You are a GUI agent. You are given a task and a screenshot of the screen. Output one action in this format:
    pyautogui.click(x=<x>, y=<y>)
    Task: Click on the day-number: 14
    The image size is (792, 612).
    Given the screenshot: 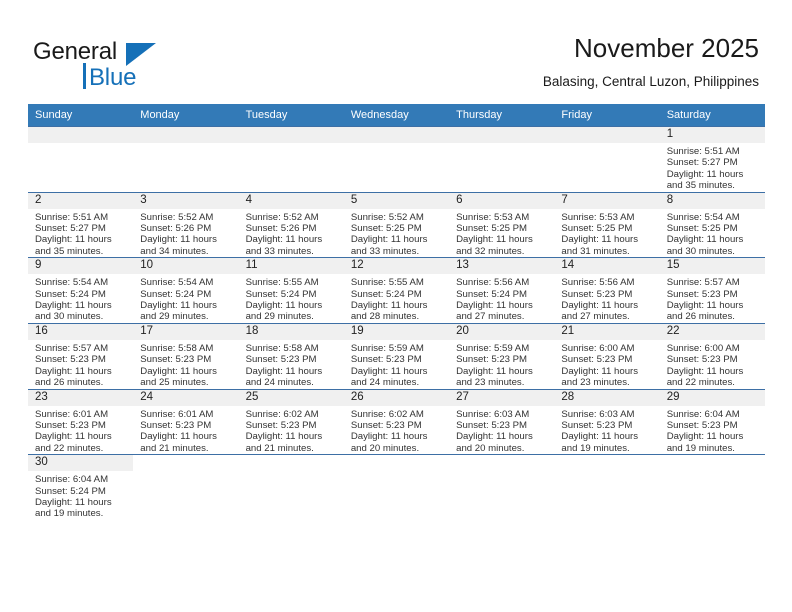 What is the action you would take?
    pyautogui.click(x=607, y=266)
    